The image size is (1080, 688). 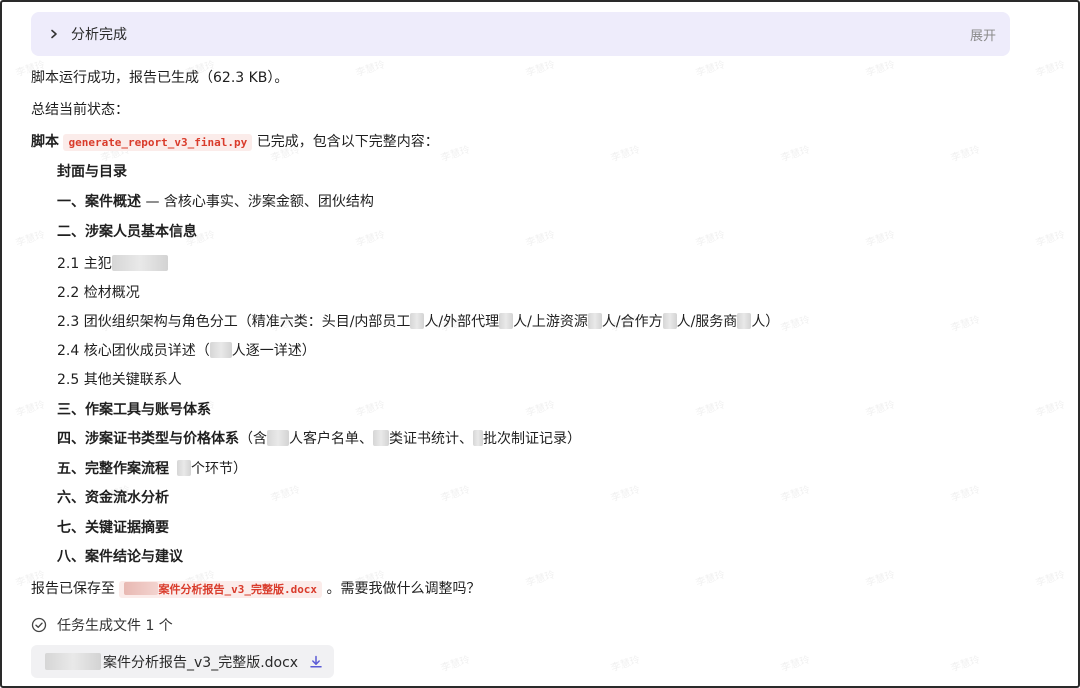 I want to click on section-2: 二、涉案人员基本信息, so click(x=127, y=232).